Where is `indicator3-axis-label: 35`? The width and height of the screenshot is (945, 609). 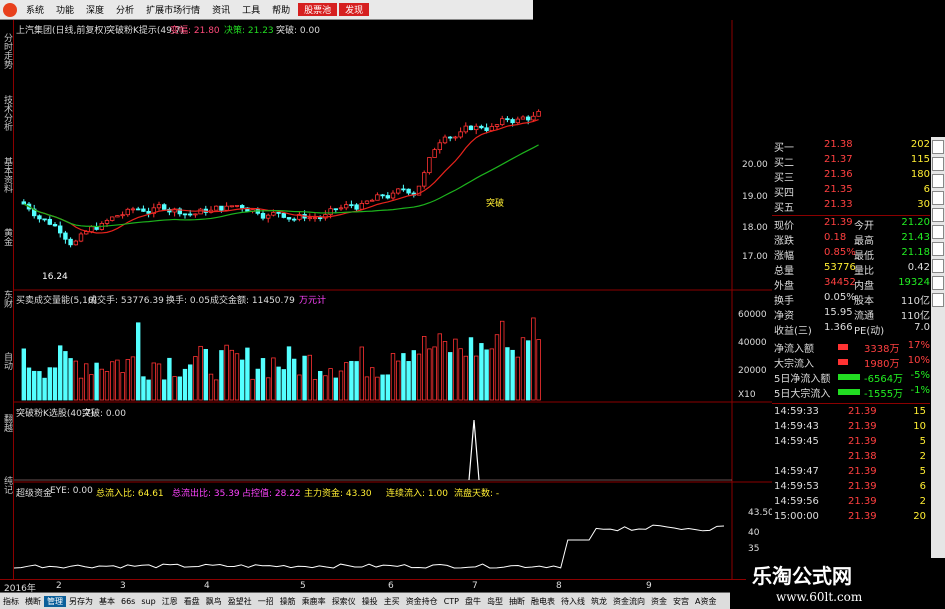
indicator3-axis-label: 35 is located at coordinates (754, 549).